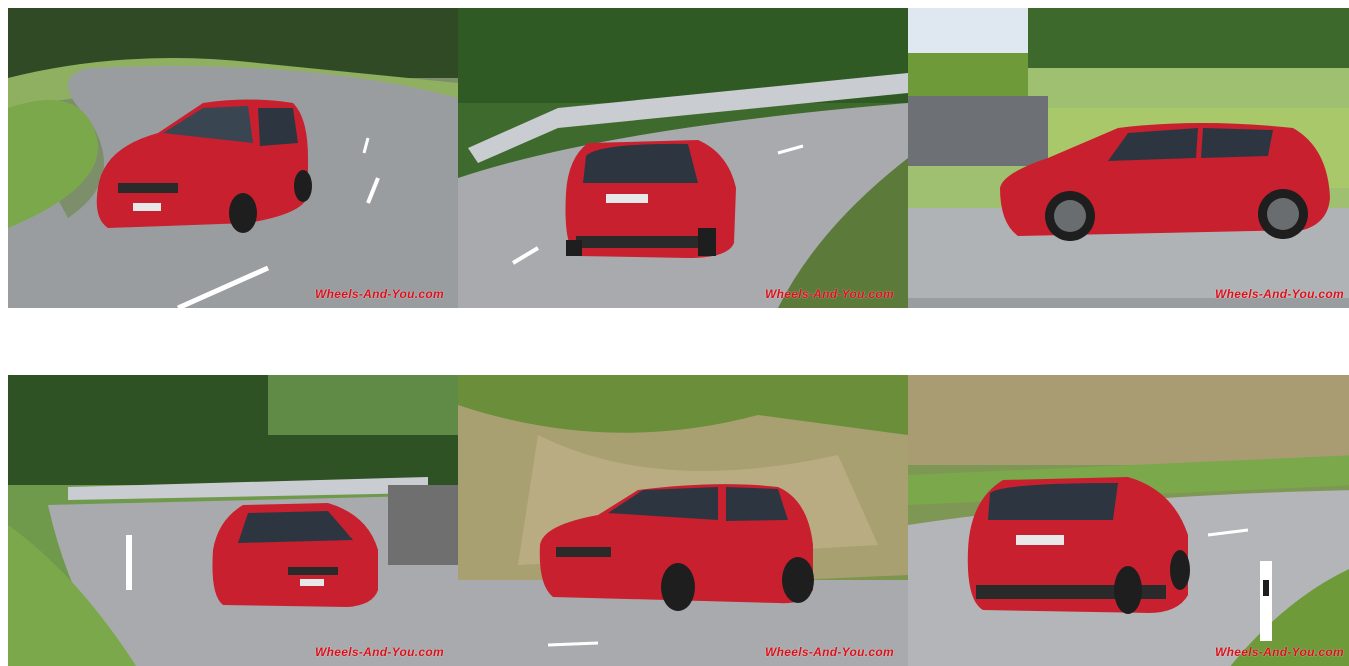 The width and height of the screenshot is (1349, 666). I want to click on car-photo-front-on-curve, so click(233, 520).